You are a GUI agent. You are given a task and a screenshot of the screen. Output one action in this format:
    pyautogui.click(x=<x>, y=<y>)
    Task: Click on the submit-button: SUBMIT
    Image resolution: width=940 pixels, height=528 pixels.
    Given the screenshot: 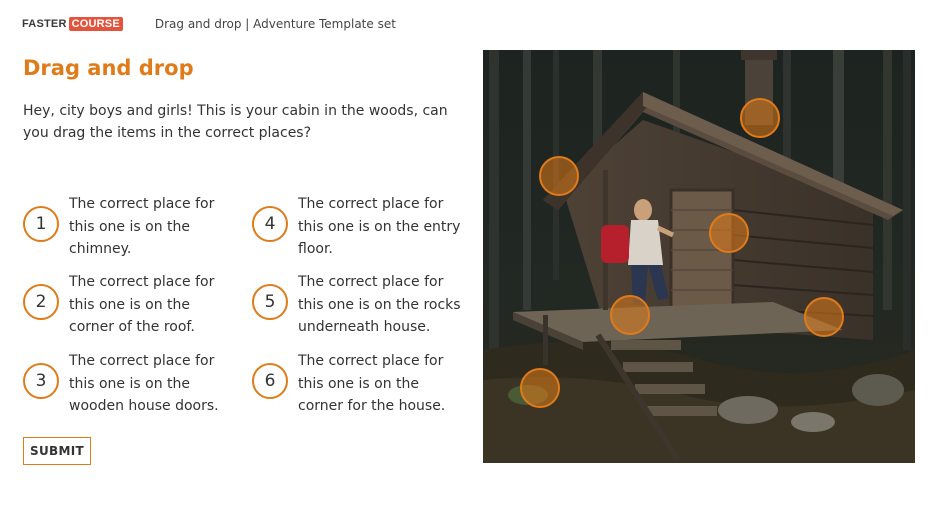 What is the action you would take?
    pyautogui.click(x=57, y=451)
    